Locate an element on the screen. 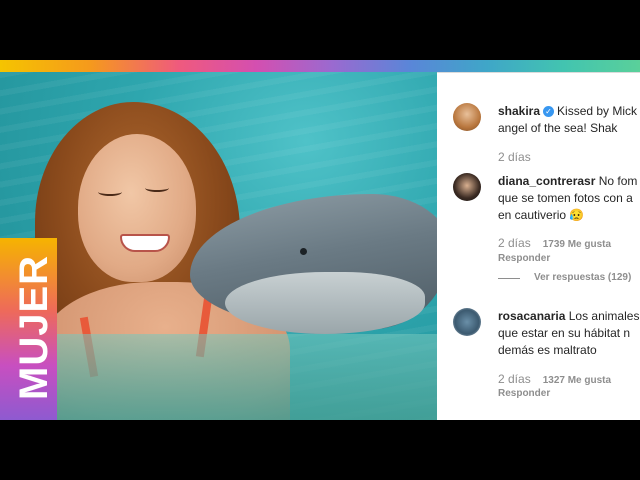  comment-line-2: que se tomen fotos con a is located at coordinates (565, 198).